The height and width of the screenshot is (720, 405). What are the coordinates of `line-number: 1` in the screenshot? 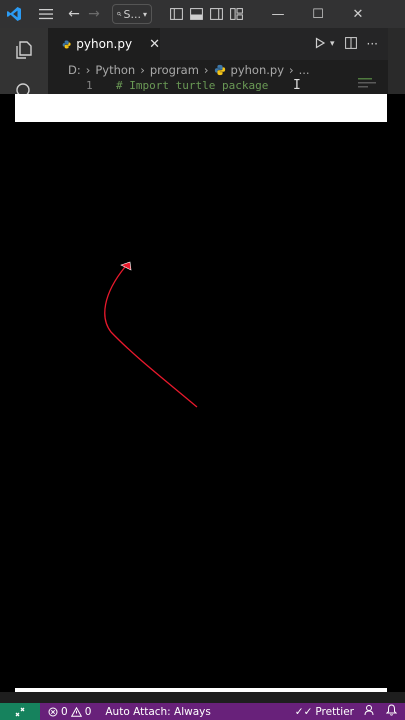 It's located at (89, 85).